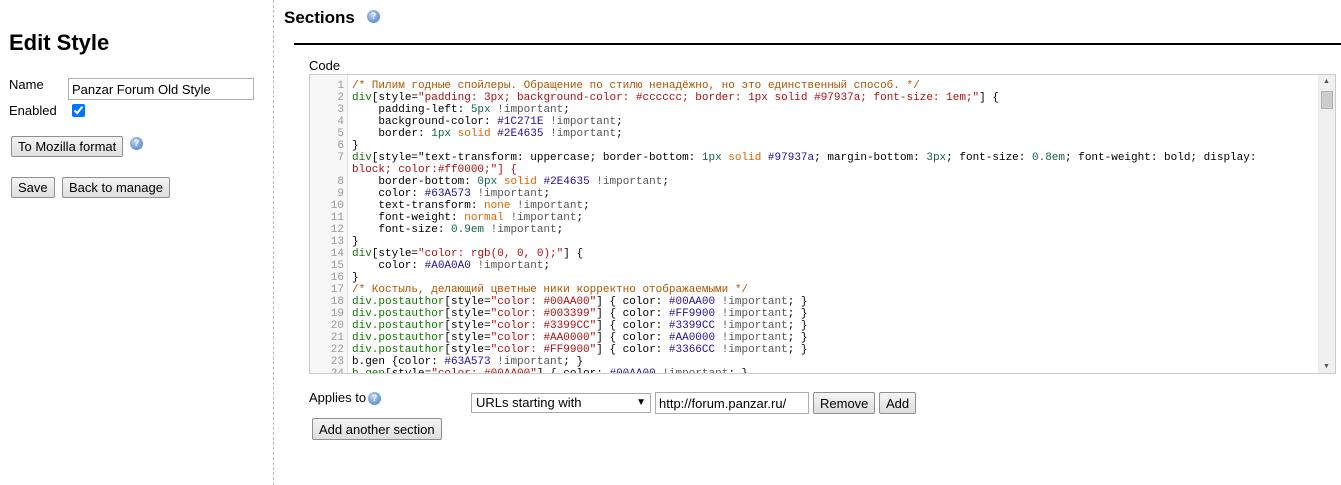  I want to click on code-line: 14 div[style="color: rgb(0, 0, 0);"] {, so click(815, 254).